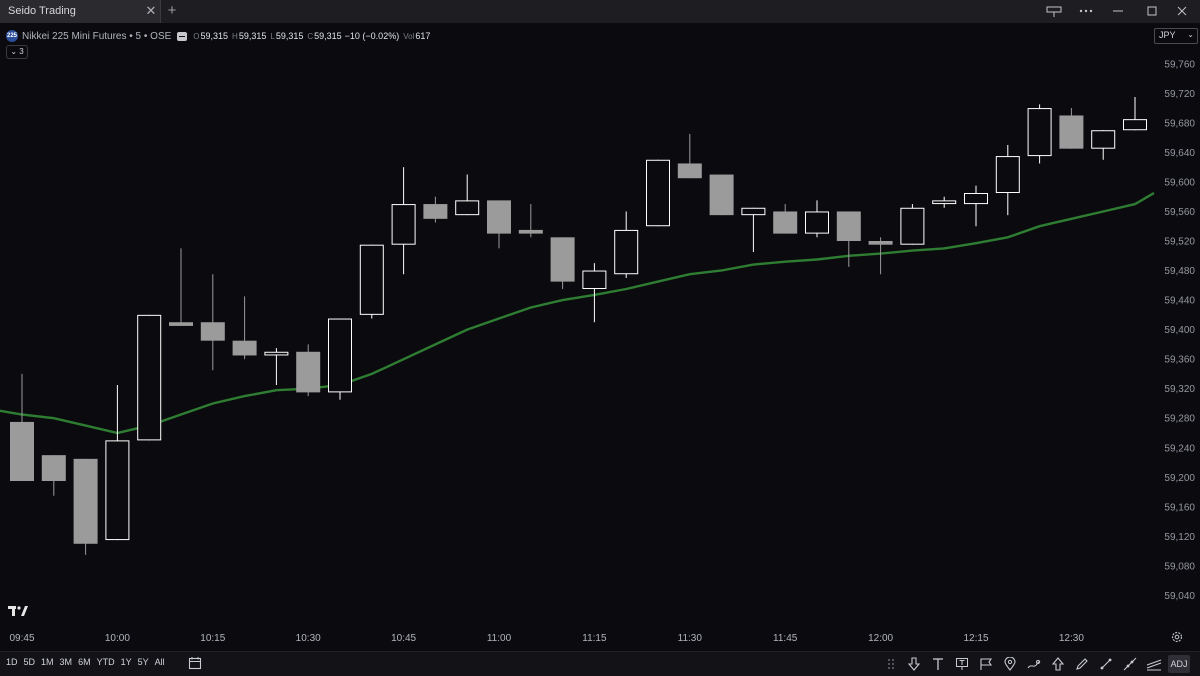  Describe the element at coordinates (1086, 11) in the screenshot. I see `more-icon` at that location.